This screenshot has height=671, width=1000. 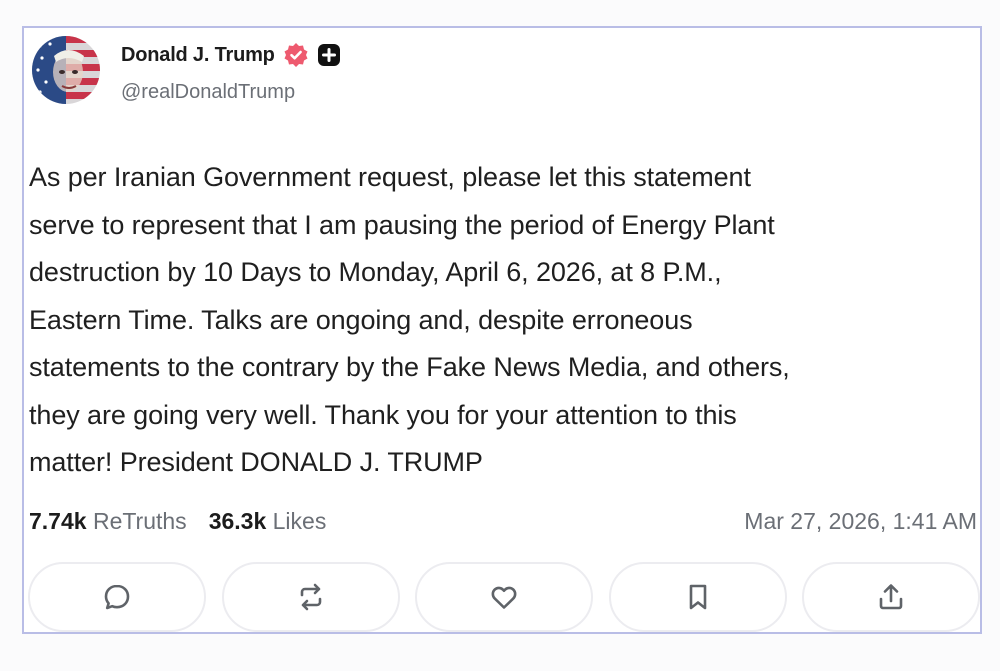 I want to click on retruths-label: ReTruths, so click(x=140, y=521).